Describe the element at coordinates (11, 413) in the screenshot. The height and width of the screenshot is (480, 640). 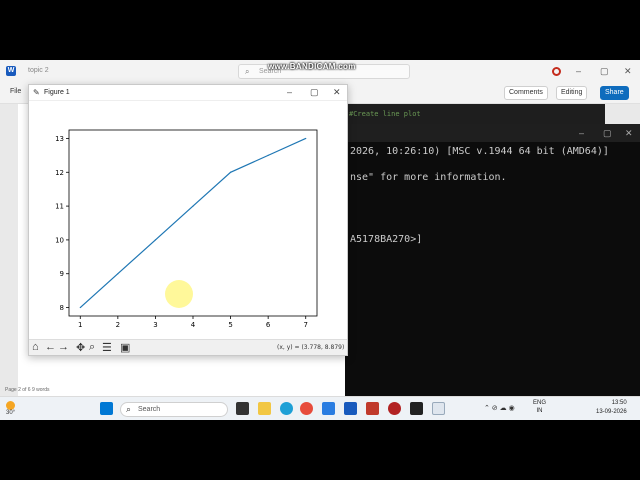
I see `weather-temperature: 30°` at that location.